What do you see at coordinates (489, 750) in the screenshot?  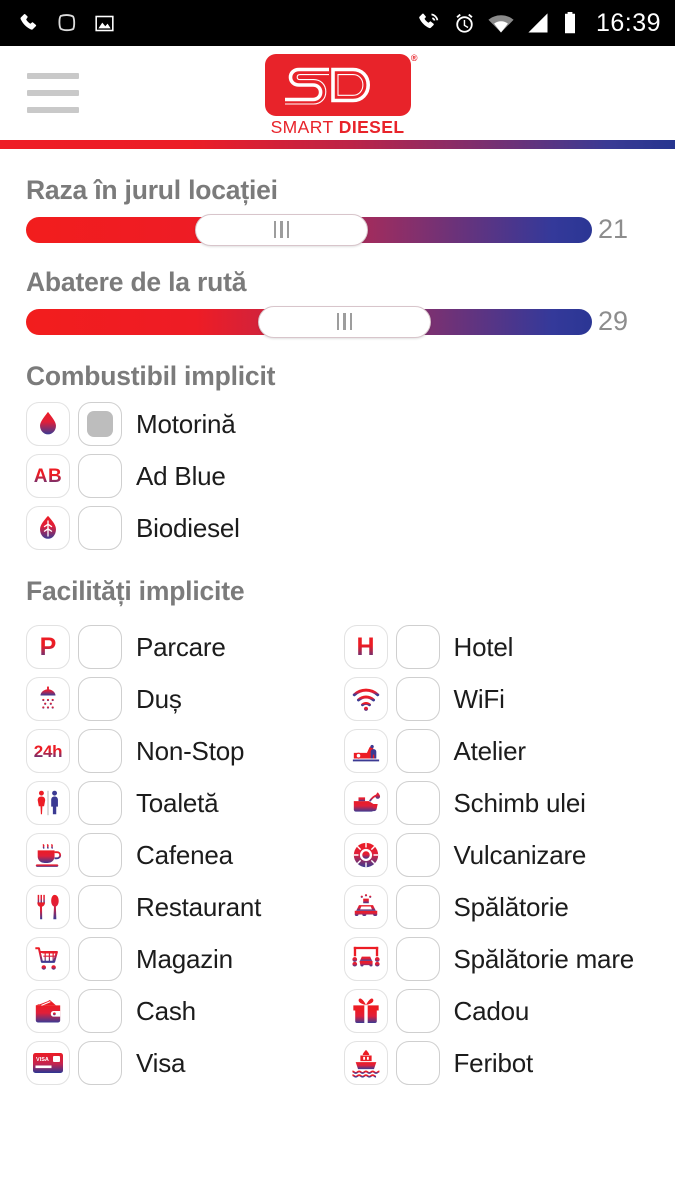 I see `facility-label: Atelier` at bounding box center [489, 750].